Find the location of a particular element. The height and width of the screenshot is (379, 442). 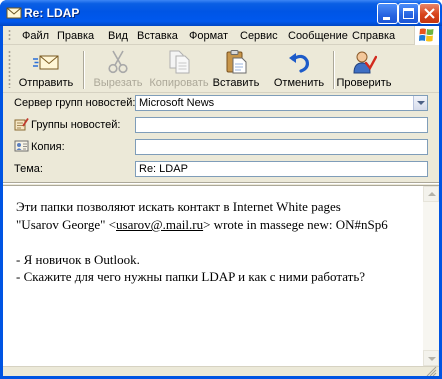

send-button: Отправить is located at coordinates (46, 70).